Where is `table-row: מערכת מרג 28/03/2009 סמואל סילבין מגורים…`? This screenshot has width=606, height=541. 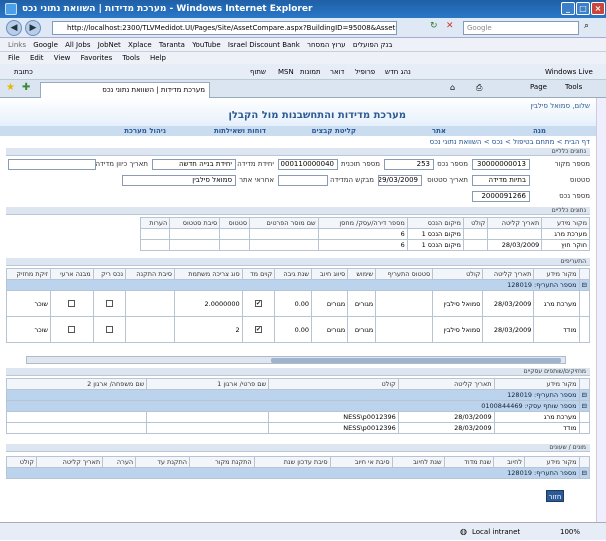 table-row: מערכת מרג 28/03/2009 סמואל סילבין מגורים… is located at coordinates (298, 303).